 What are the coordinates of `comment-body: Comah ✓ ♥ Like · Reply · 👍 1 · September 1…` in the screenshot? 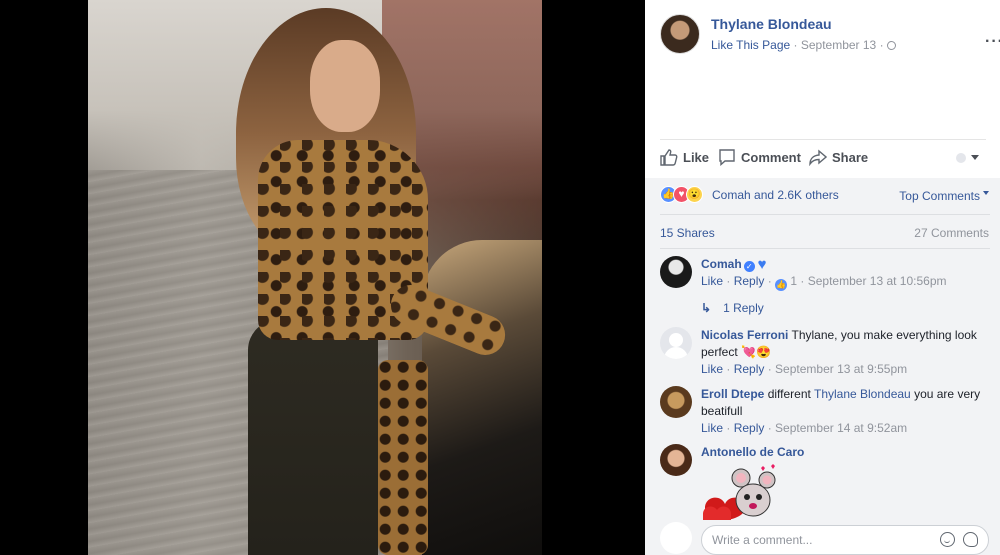 It's located at (846, 273).